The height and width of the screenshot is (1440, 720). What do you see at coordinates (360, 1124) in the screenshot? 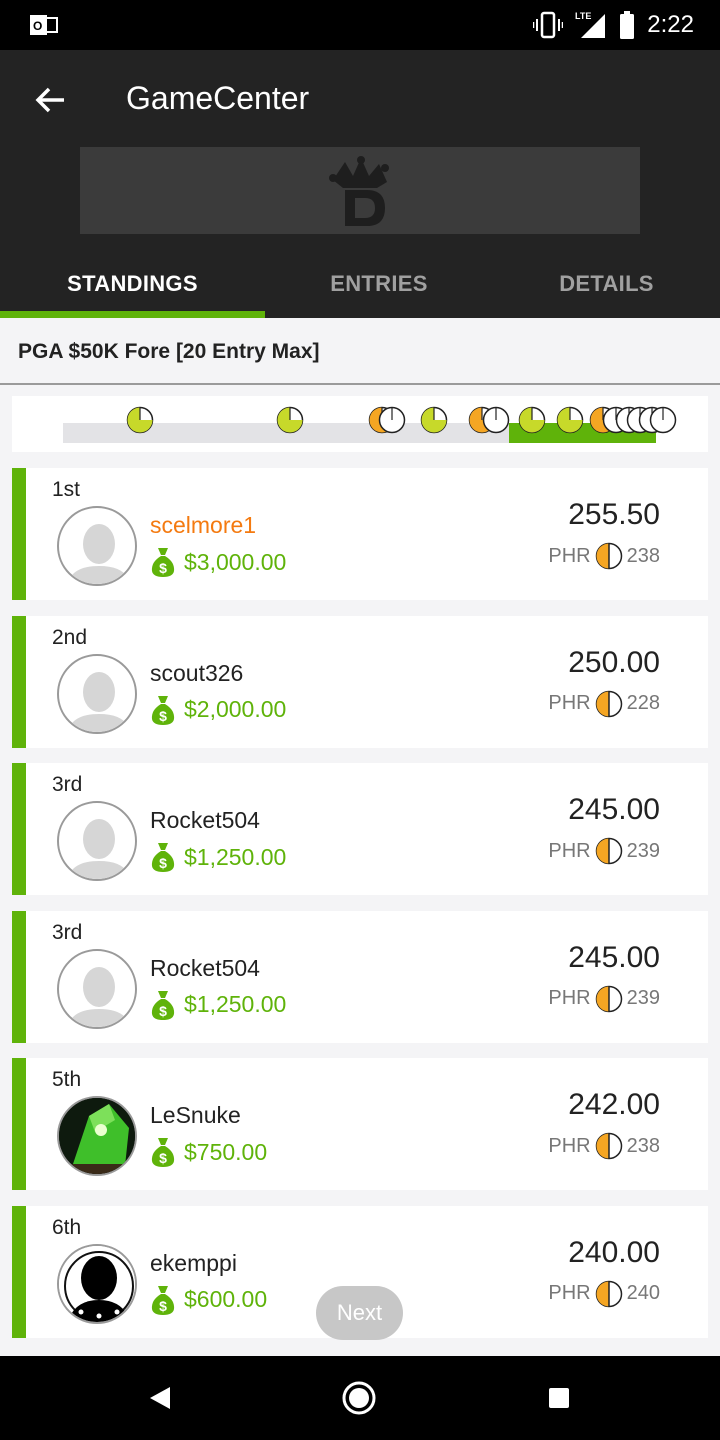
I see `standing-row: 5th LeSnuke $ $750.00 242.00 PHR 238` at bounding box center [360, 1124].